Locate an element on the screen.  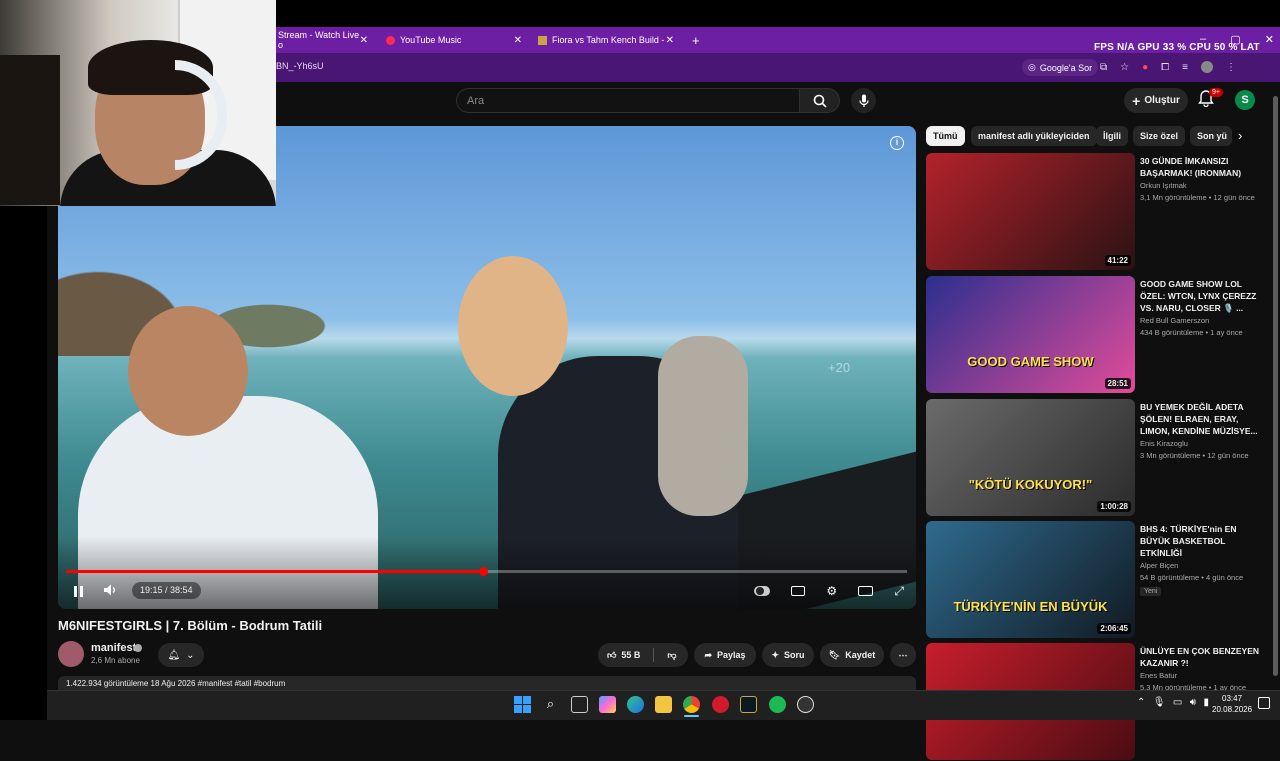
channel-name: manifest is located at coordinates (113, 648).